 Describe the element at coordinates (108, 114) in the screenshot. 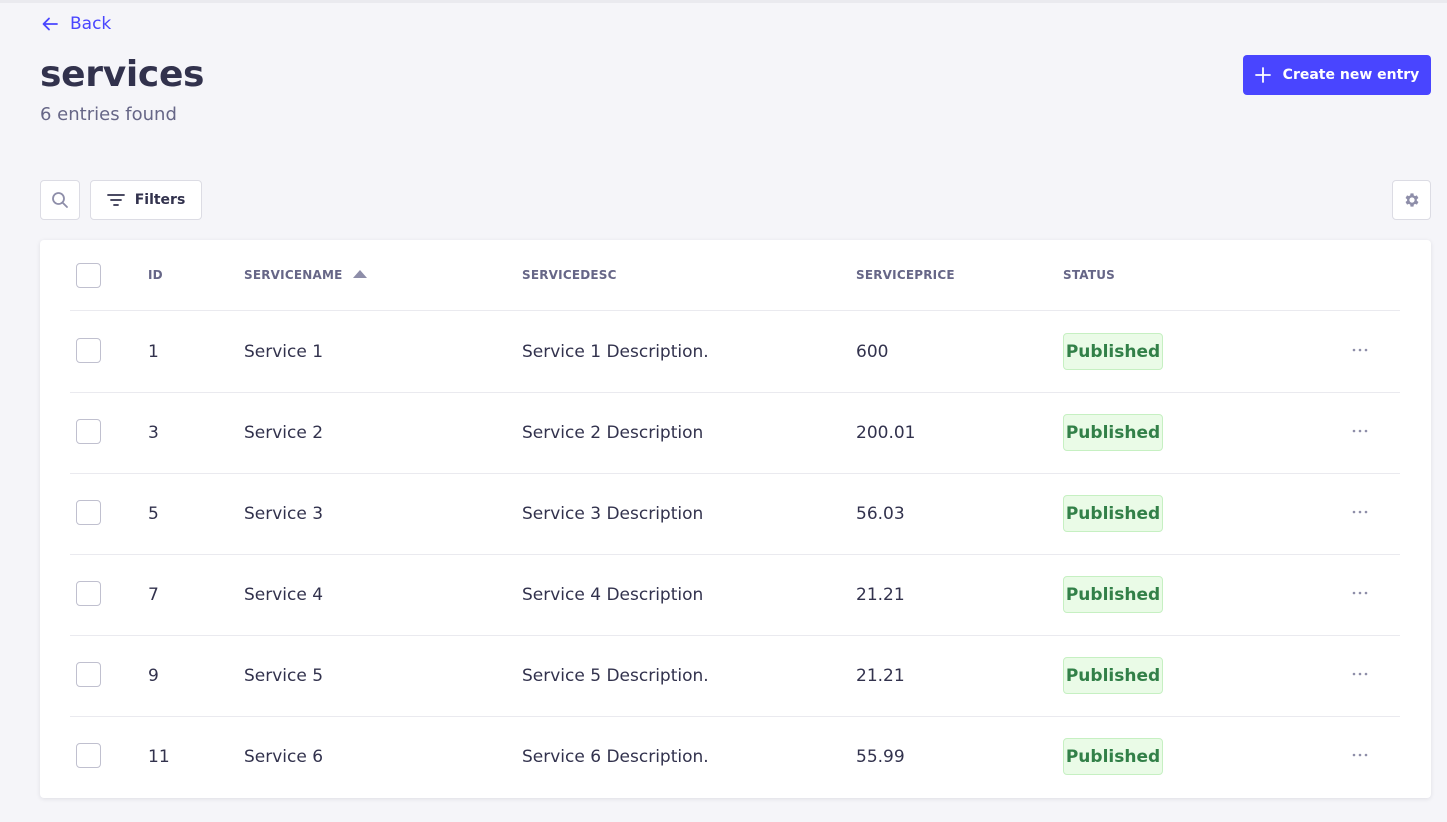

I see `entries-count: 6 entries found` at that location.